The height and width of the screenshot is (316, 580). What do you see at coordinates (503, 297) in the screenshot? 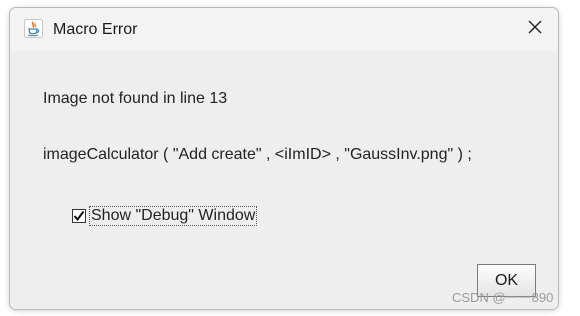
I see `watermark-text: CSDN @一一890` at bounding box center [503, 297].